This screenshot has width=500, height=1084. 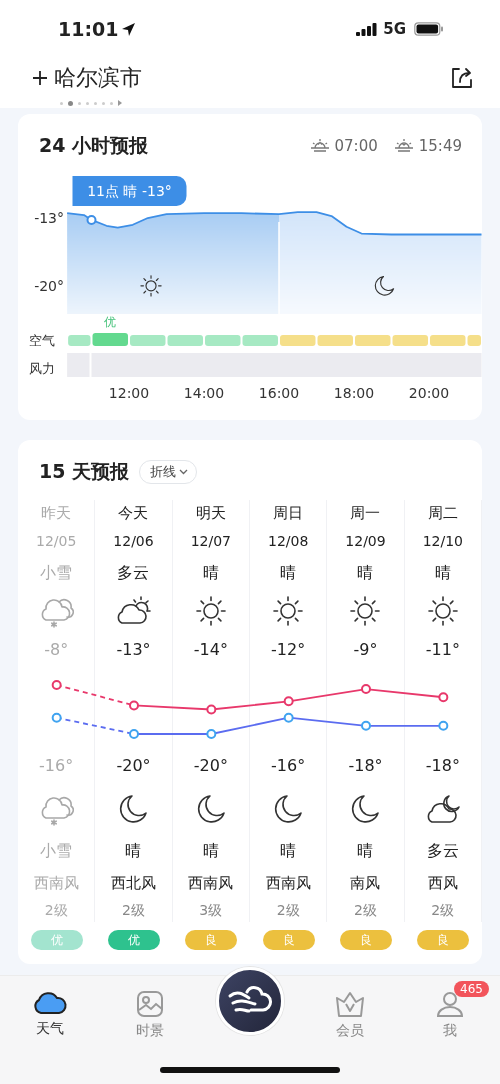 What do you see at coordinates (365, 883) in the screenshot?
I see `wind-direction: 南风` at bounding box center [365, 883].